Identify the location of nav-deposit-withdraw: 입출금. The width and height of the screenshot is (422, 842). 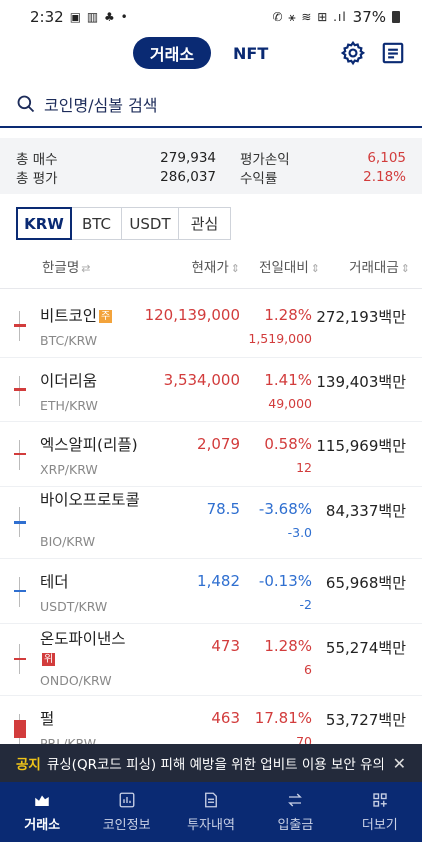
(295, 812).